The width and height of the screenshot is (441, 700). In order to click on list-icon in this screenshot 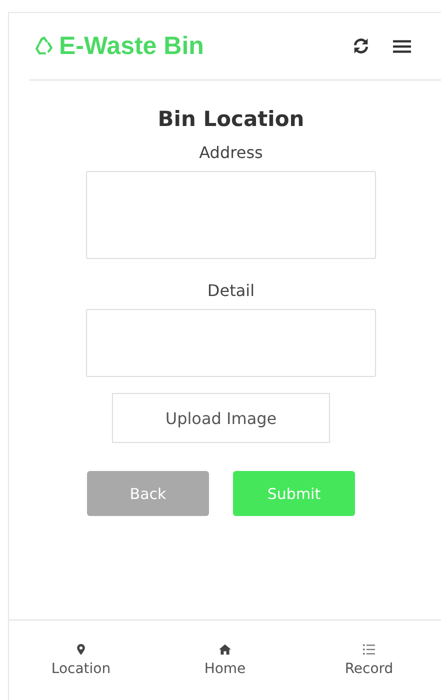, I will do `click(369, 649)`.